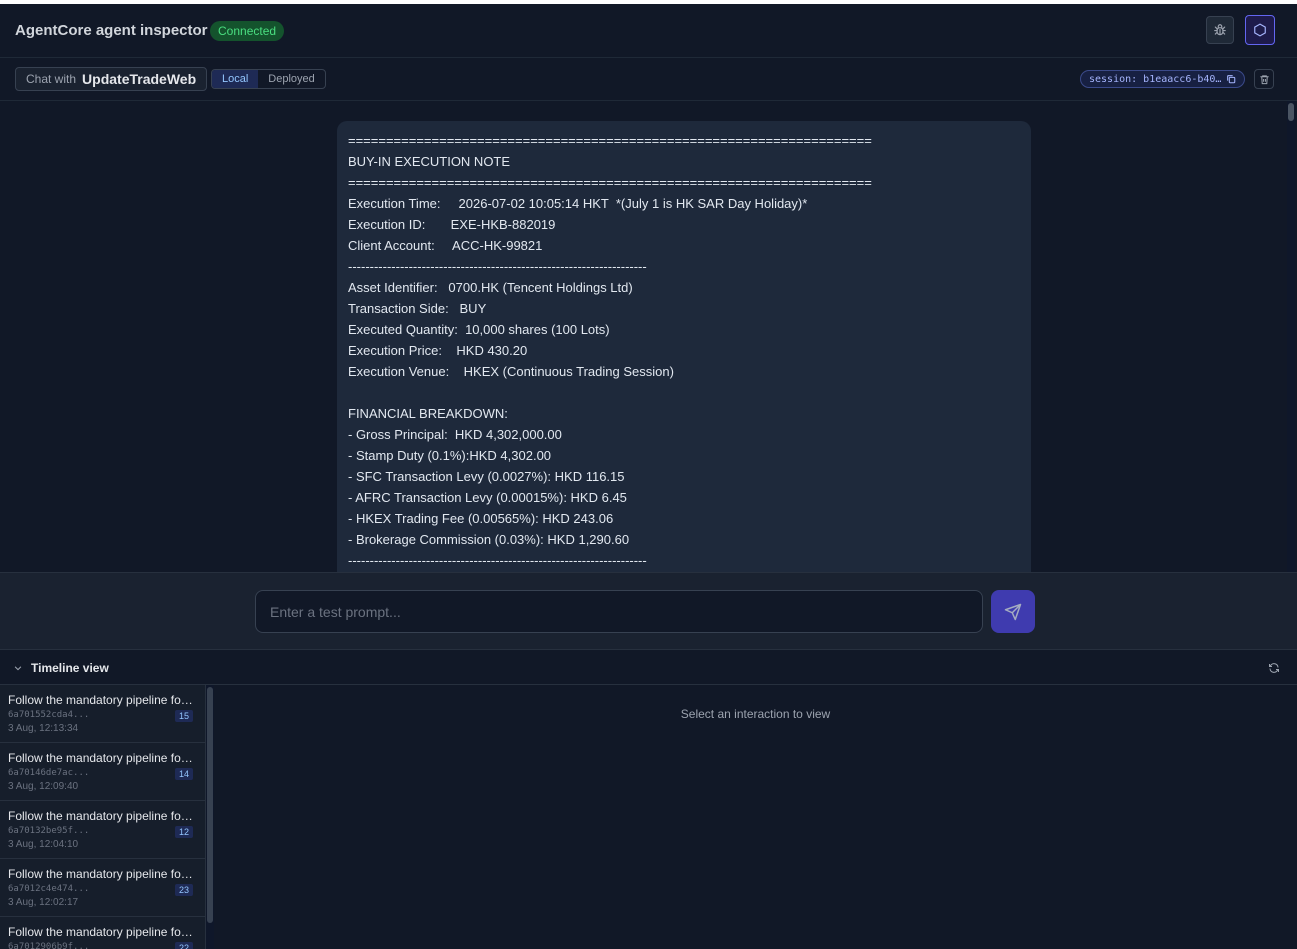 Image resolution: width=1297 pixels, height=949 pixels. Describe the element at coordinates (648, 31) in the screenshot. I see `app-header: AgentCore agent inspector Connected` at that location.